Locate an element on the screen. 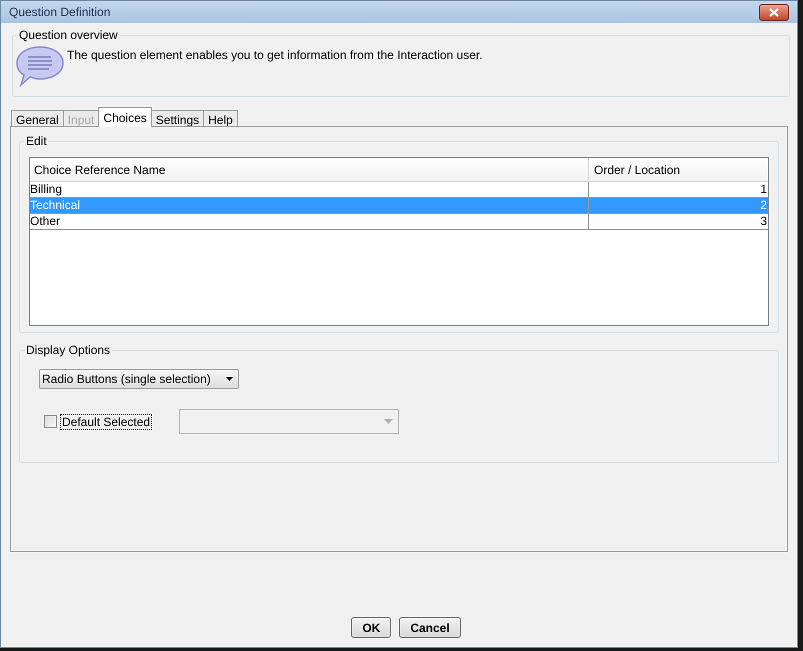 The image size is (803, 651). checkbox-label: Default Selected is located at coordinates (106, 422).